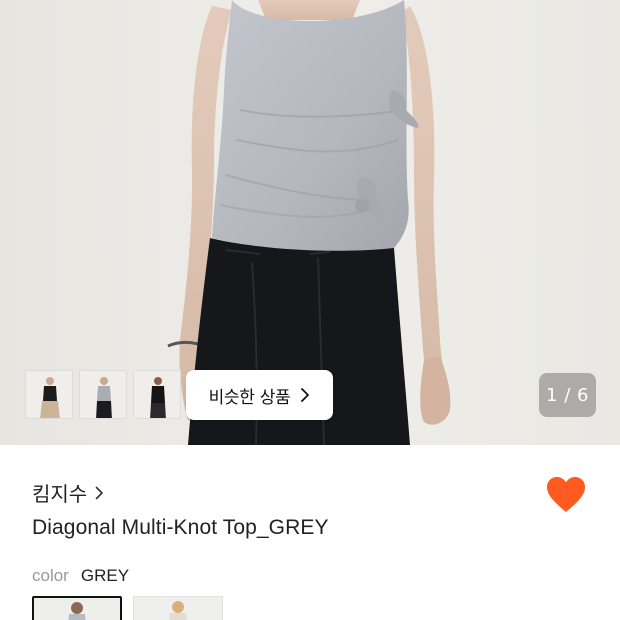 This screenshot has width=620, height=620. I want to click on option-value: GREY, so click(105, 575).